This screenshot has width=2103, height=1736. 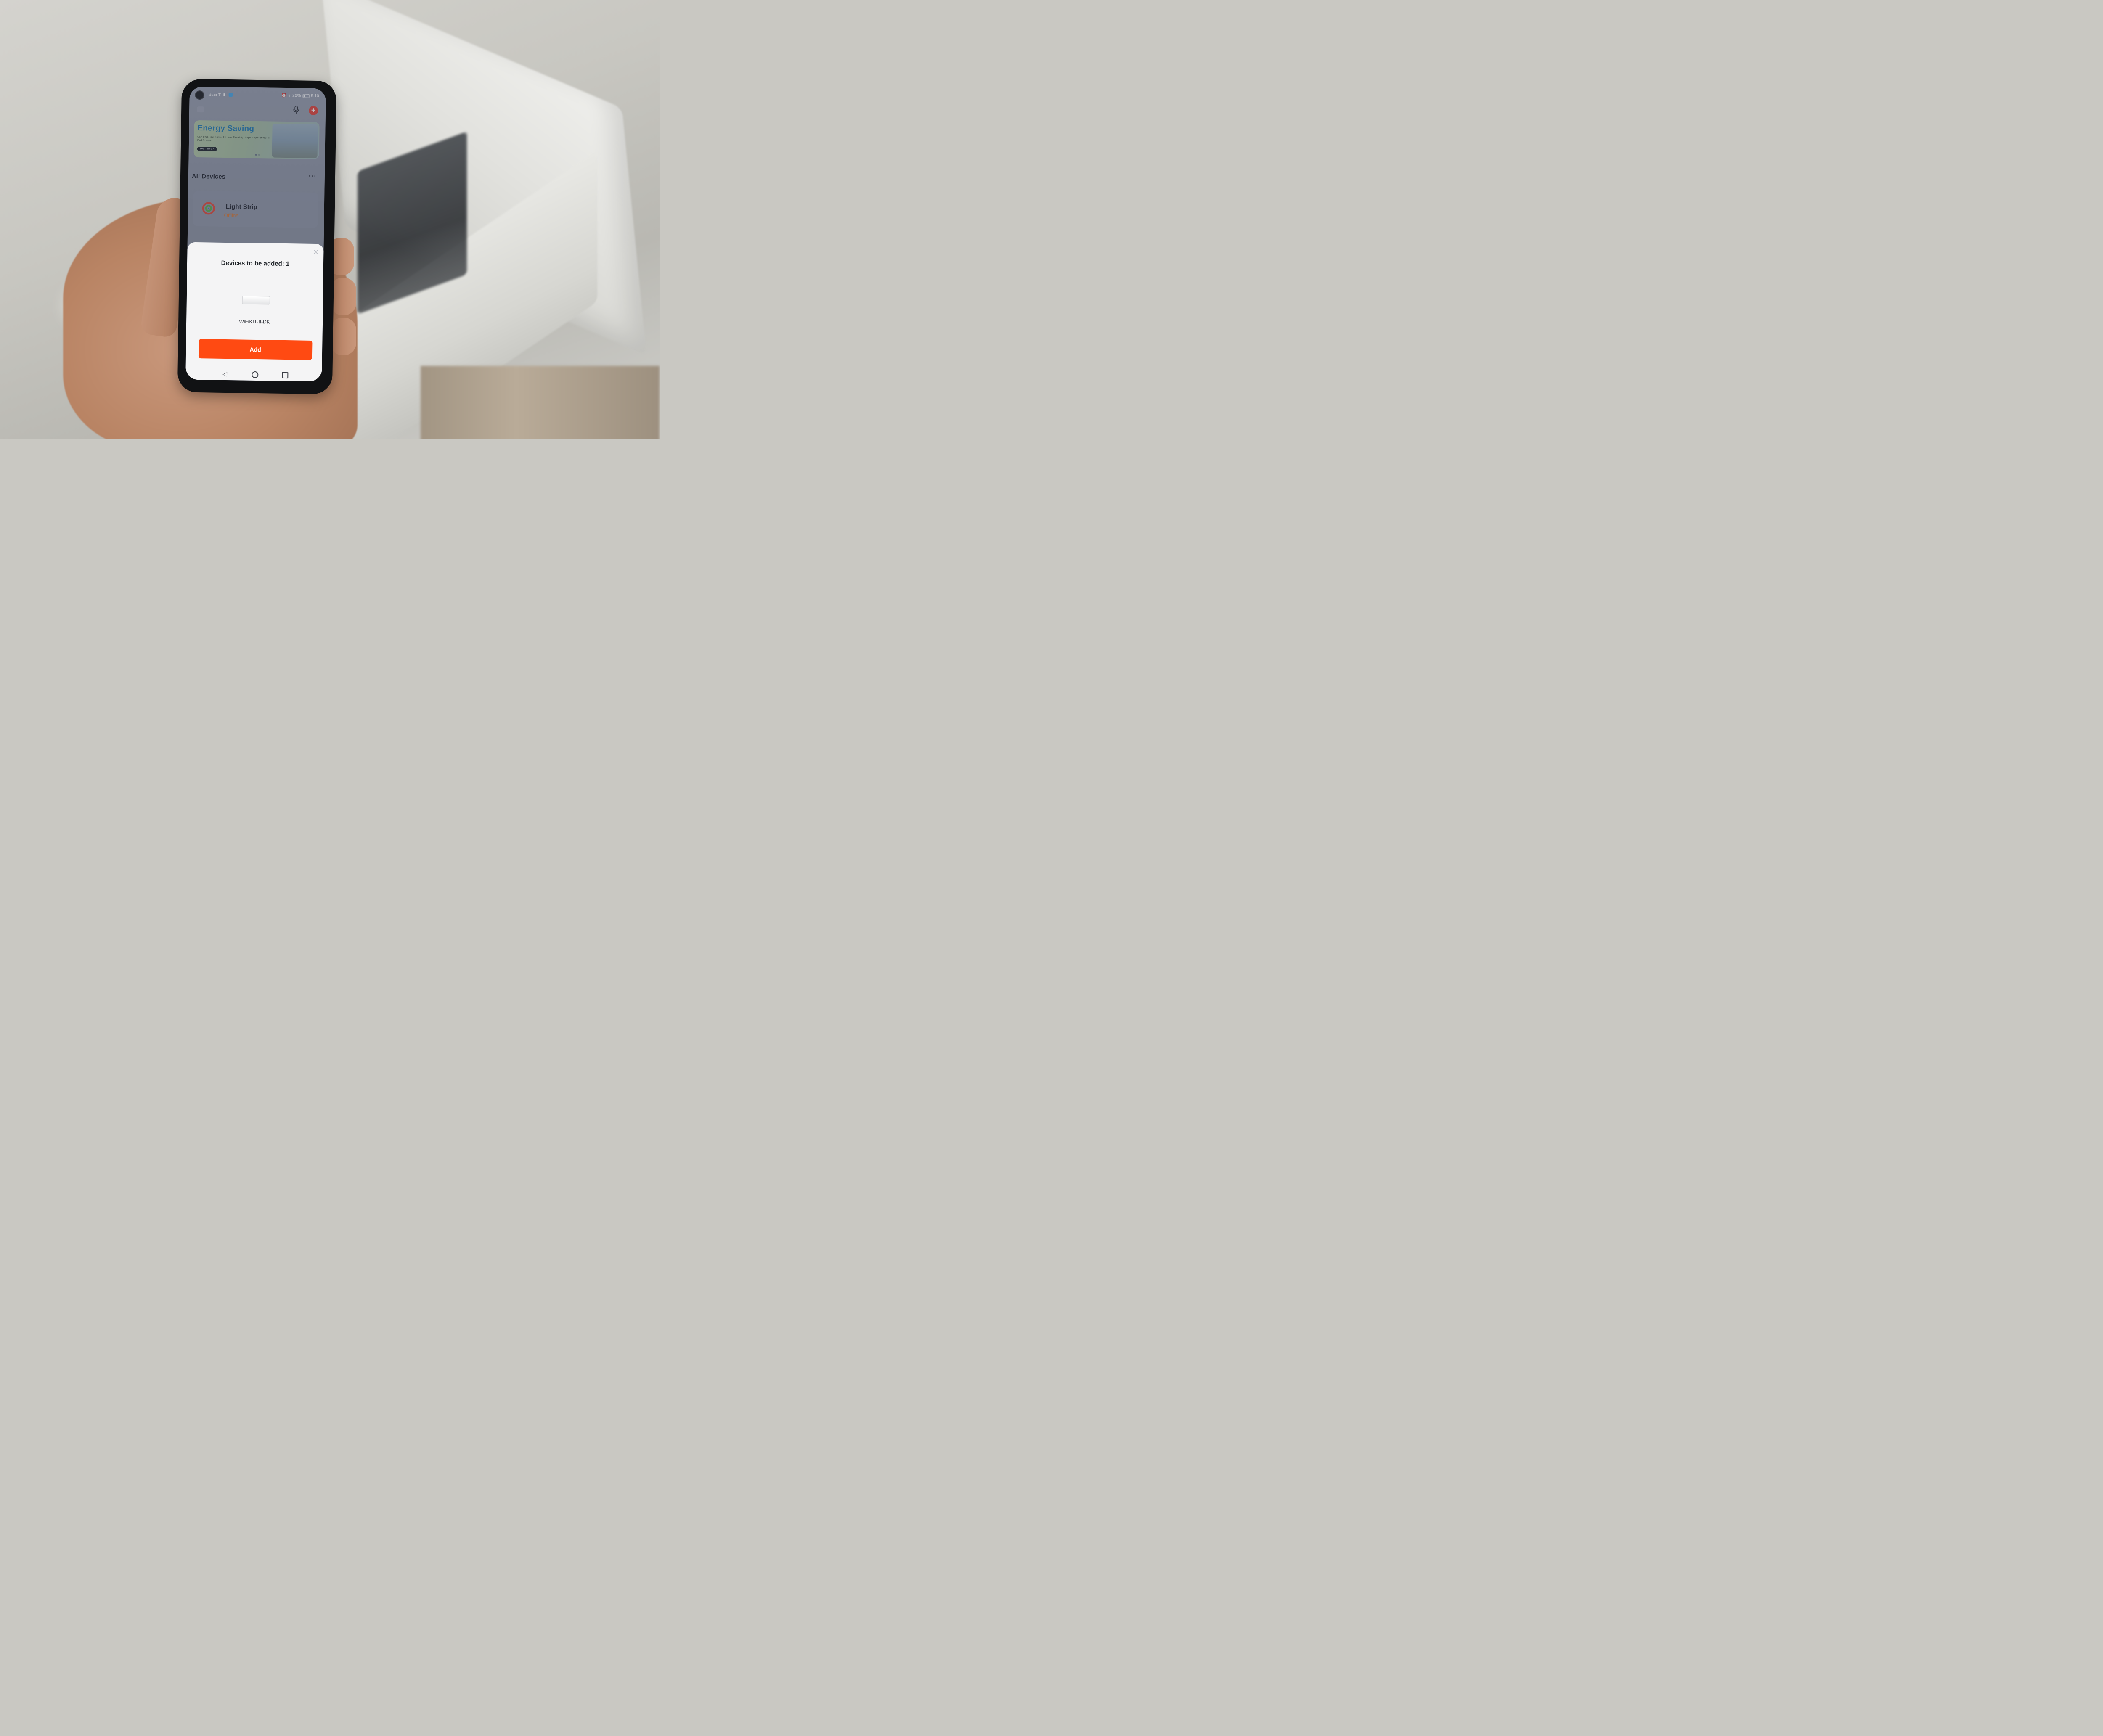 What do you see at coordinates (255, 263) in the screenshot?
I see `sheet-title: Devices to be added: 1` at bounding box center [255, 263].